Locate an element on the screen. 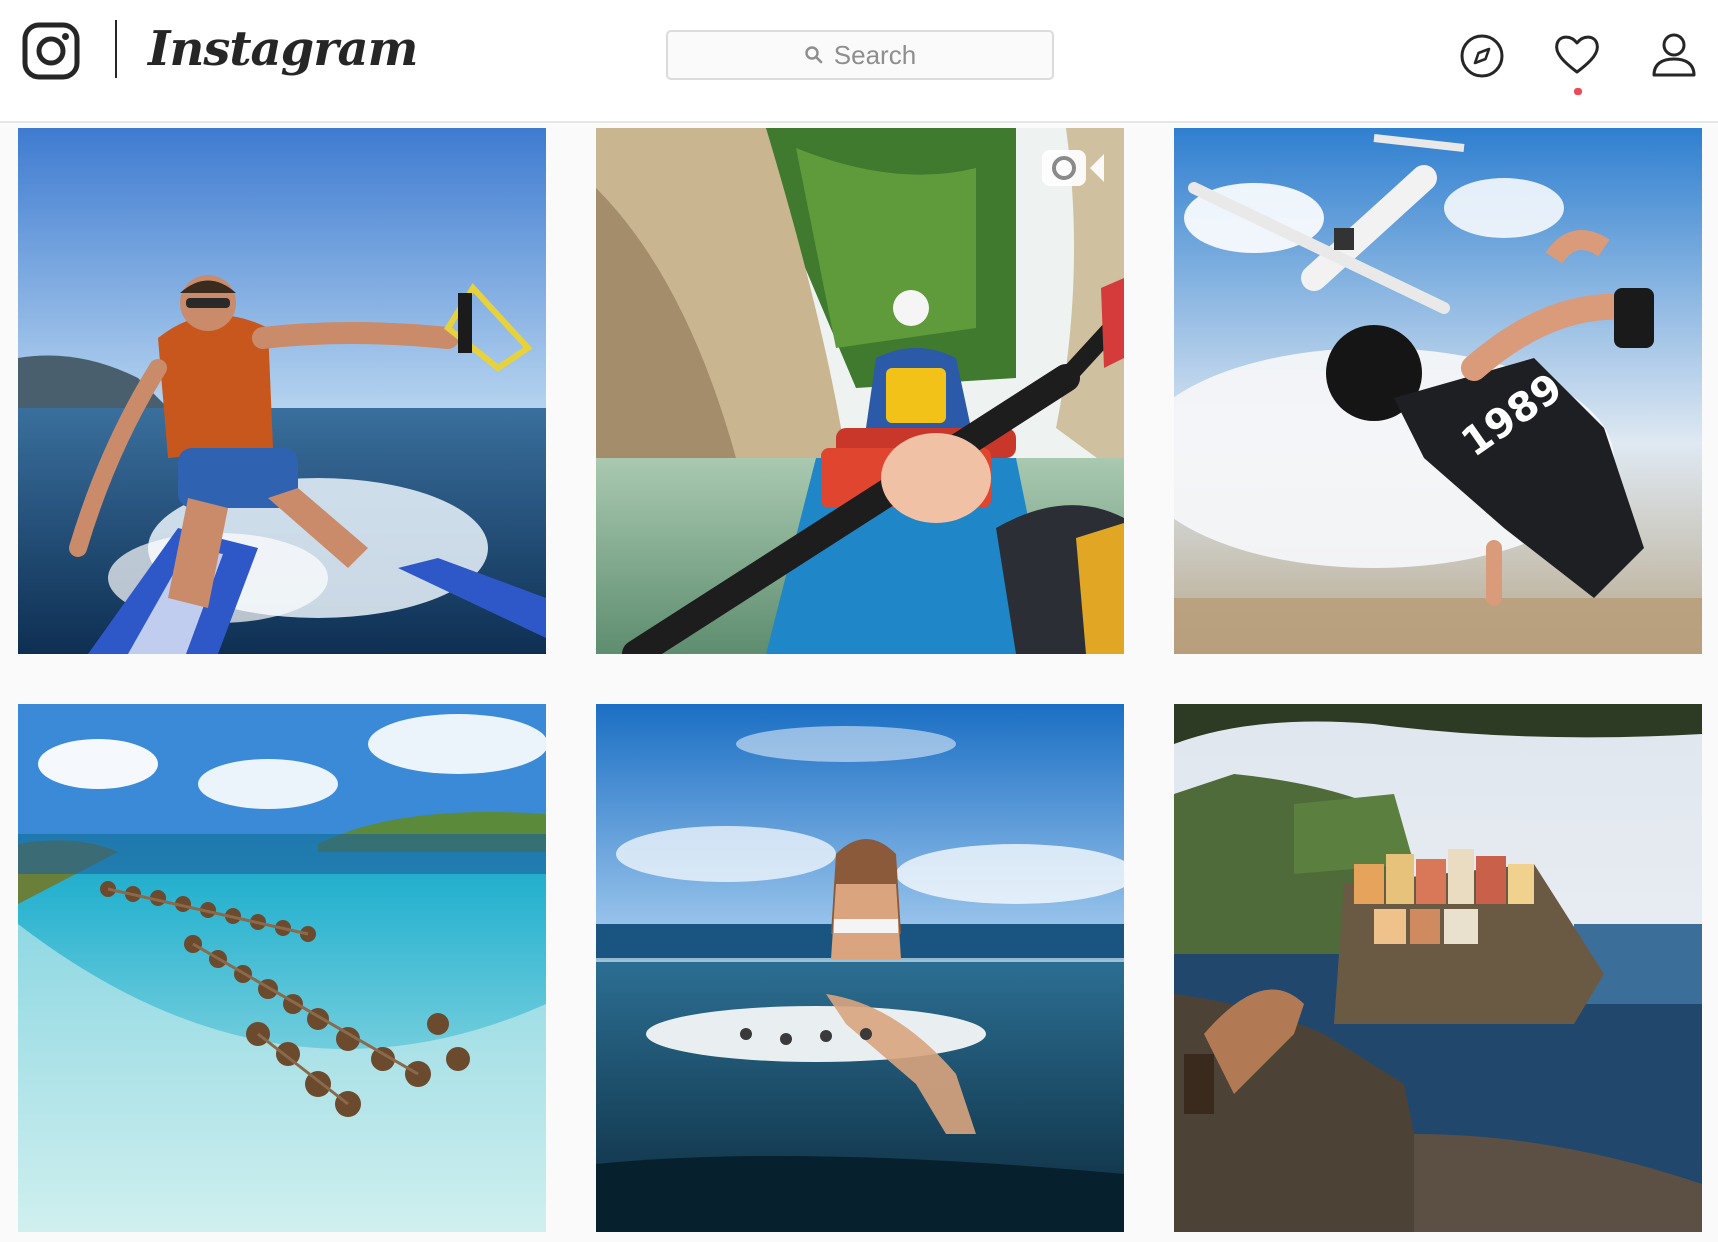 This screenshot has width=1718, height=1242. video-camera-icon is located at coordinates (1073, 168).